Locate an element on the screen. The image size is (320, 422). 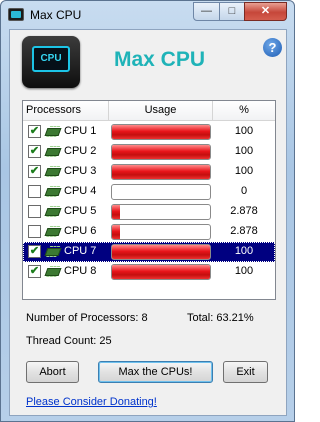
abort-button: Abort is located at coordinates (52, 372).